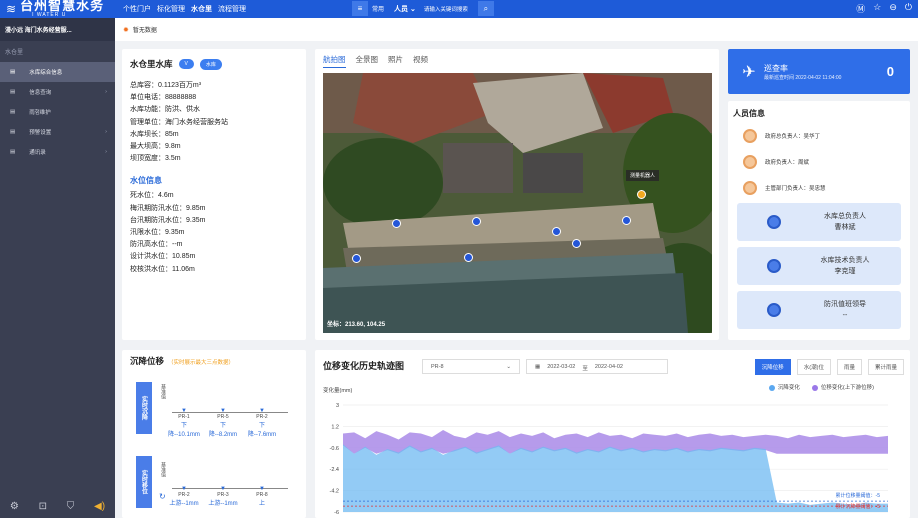  Describe the element at coordinates (471, 366) in the screenshot. I see `point-select: PR-8 ⌄` at that location.